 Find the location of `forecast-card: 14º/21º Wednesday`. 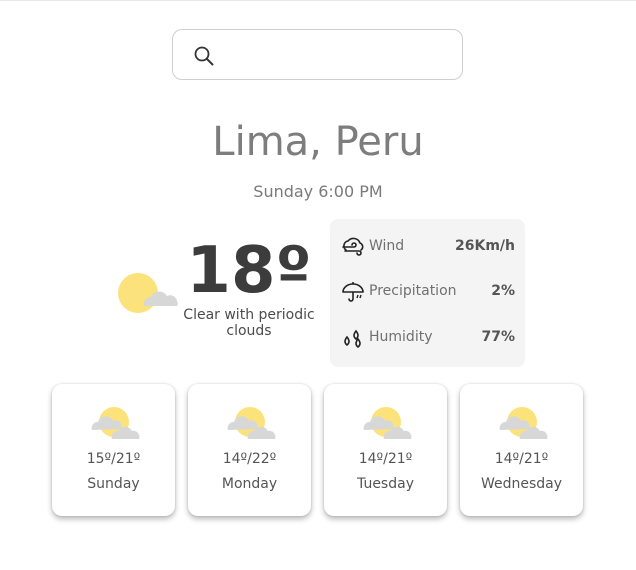

forecast-card: 14º/21º Wednesday is located at coordinates (521, 450).